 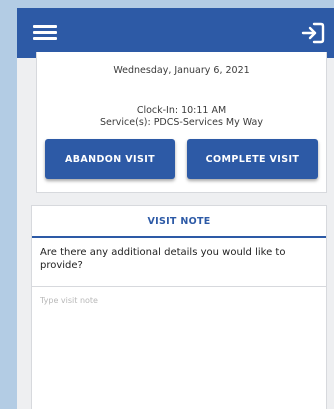 What do you see at coordinates (45, 33) in the screenshot?
I see `menu-button` at bounding box center [45, 33].